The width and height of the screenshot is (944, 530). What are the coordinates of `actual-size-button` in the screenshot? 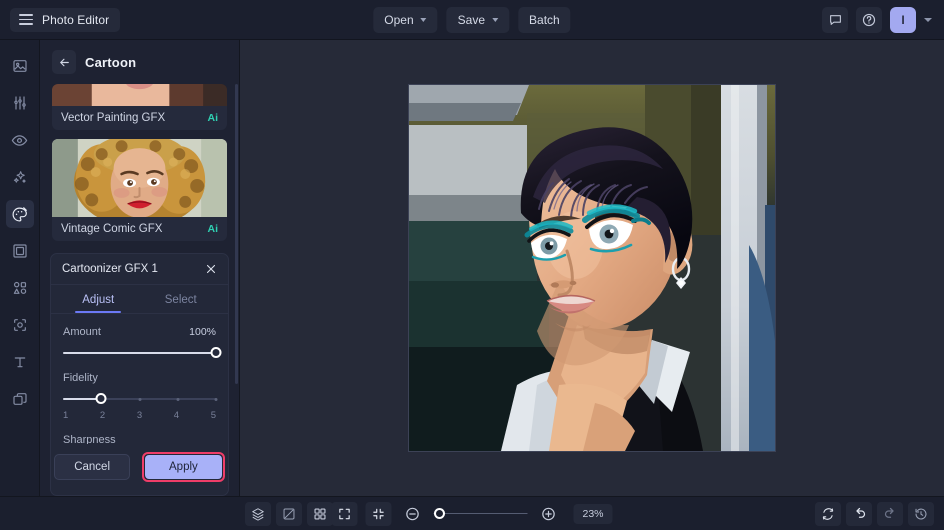 It's located at (378, 513).